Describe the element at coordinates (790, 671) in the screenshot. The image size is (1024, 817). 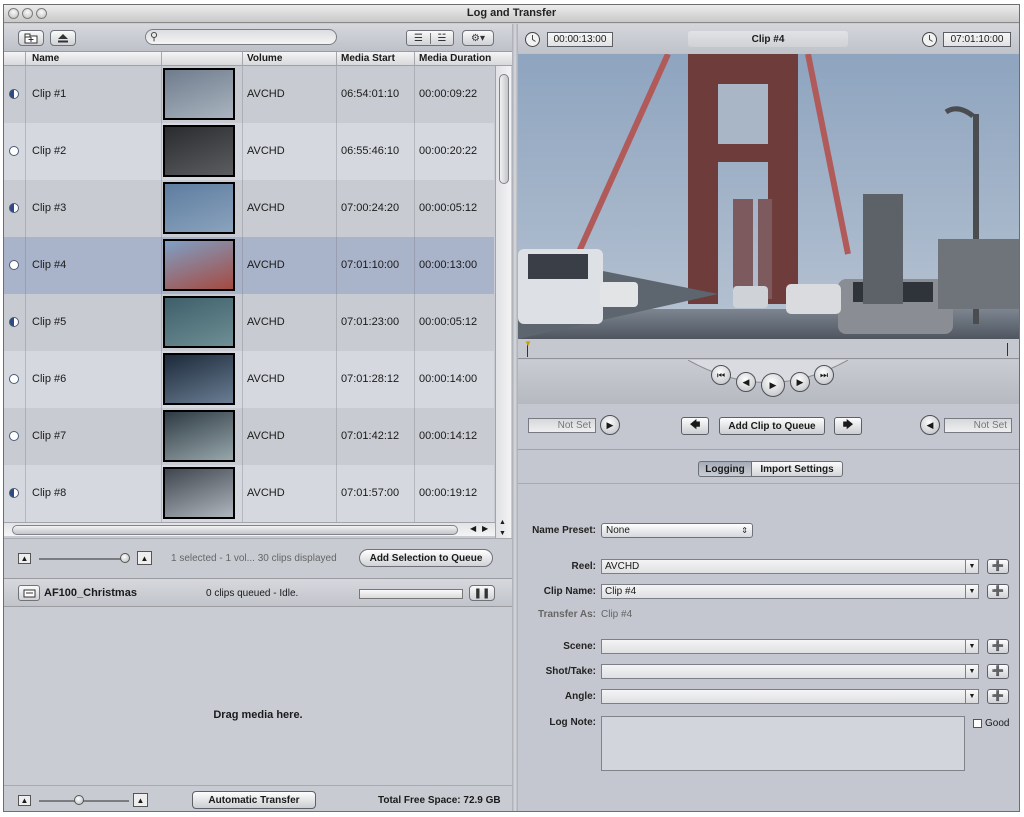
I see `shot-take-field: ▼` at that location.